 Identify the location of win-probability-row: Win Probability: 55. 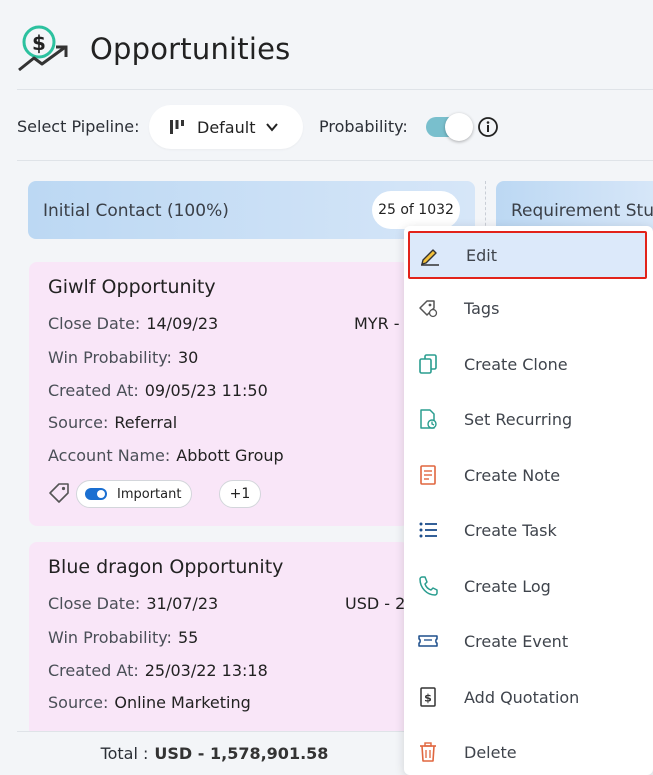
(123, 637).